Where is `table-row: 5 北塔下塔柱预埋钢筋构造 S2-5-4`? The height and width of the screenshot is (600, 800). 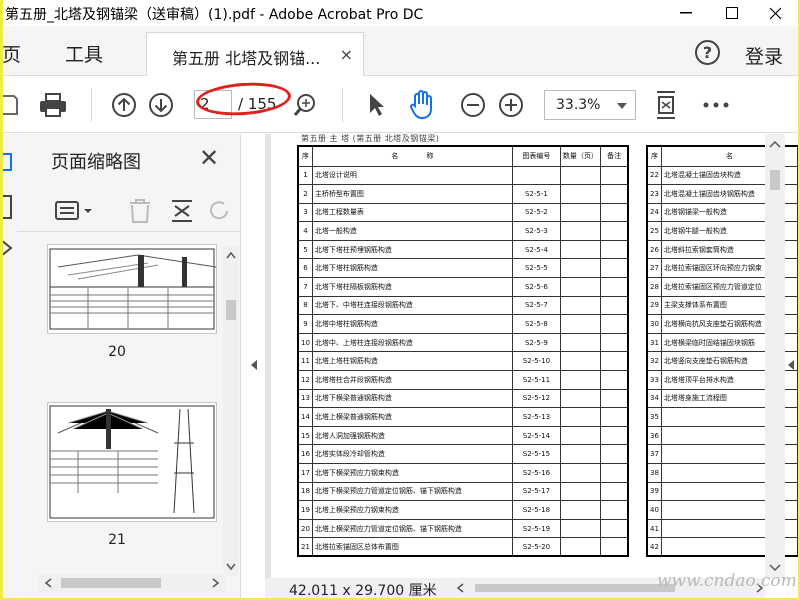
table-row: 5 北塔下塔柱预埋钢筋构造 S2-5-4 is located at coordinates (463, 249).